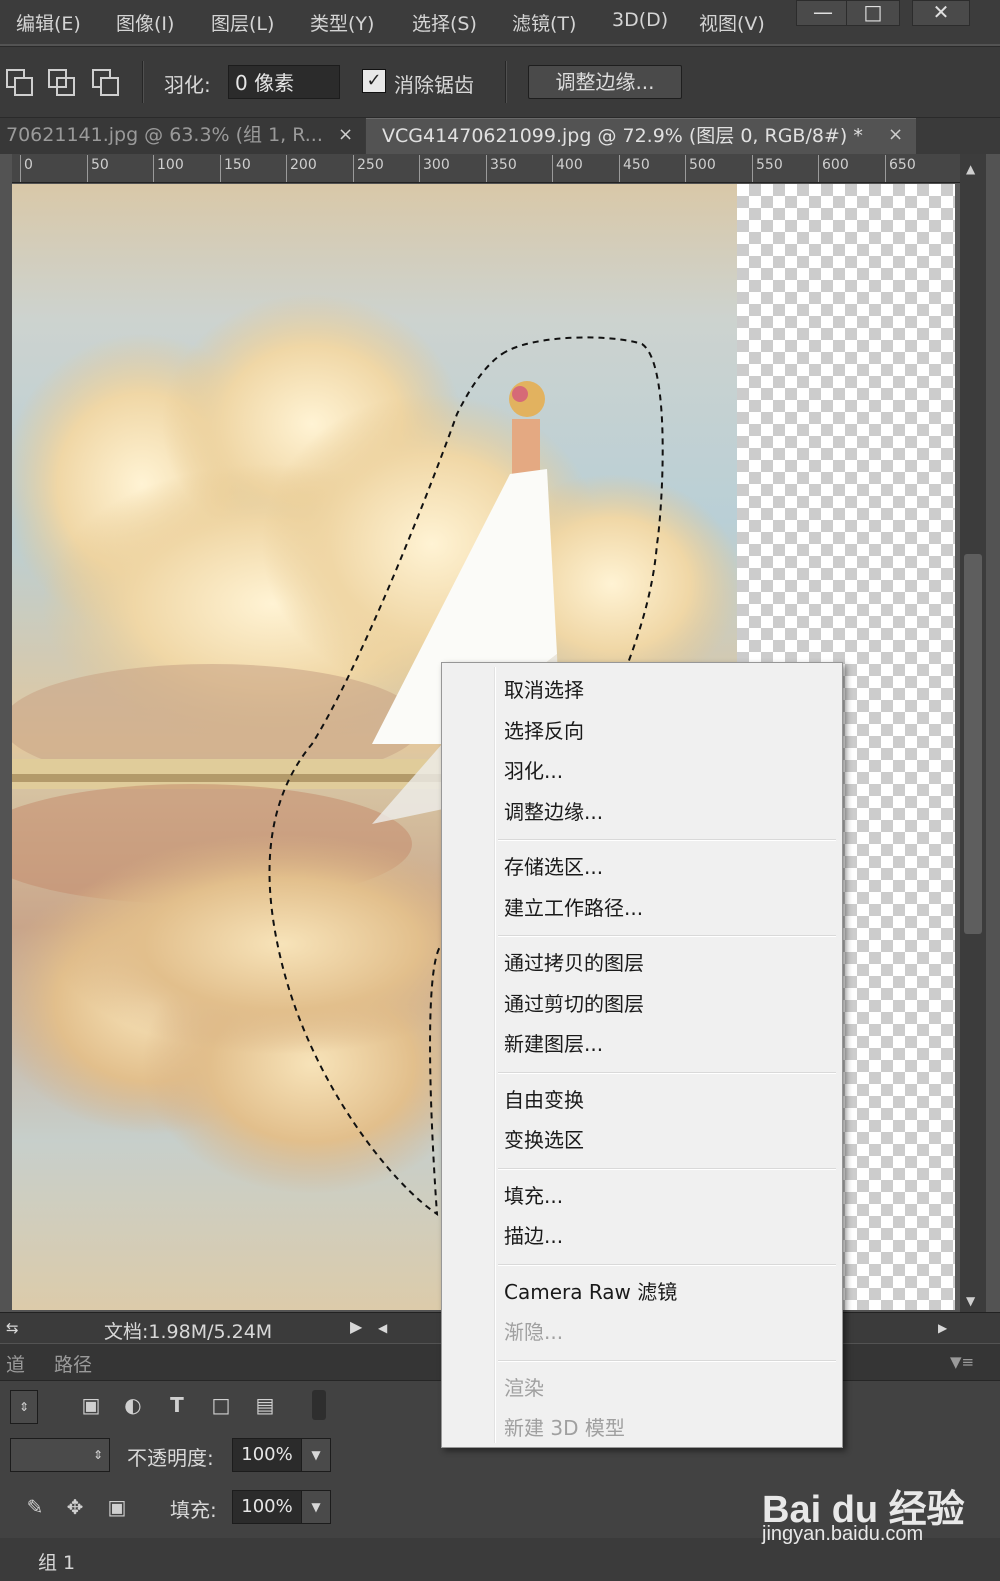  What do you see at coordinates (544, 22) in the screenshot?
I see `menu-filter: 滤镜(T)` at bounding box center [544, 22].